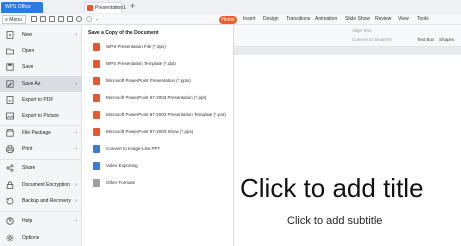 This screenshot has height=246, width=461. I want to click on other-formats: Other Formats, so click(158, 183).